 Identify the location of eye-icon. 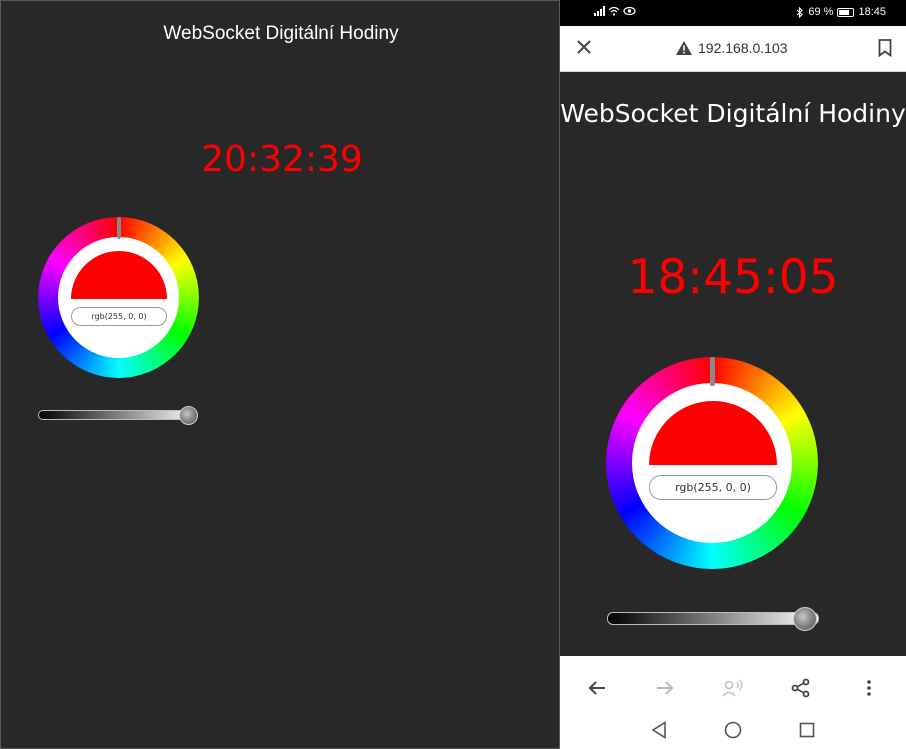
(629, 11).